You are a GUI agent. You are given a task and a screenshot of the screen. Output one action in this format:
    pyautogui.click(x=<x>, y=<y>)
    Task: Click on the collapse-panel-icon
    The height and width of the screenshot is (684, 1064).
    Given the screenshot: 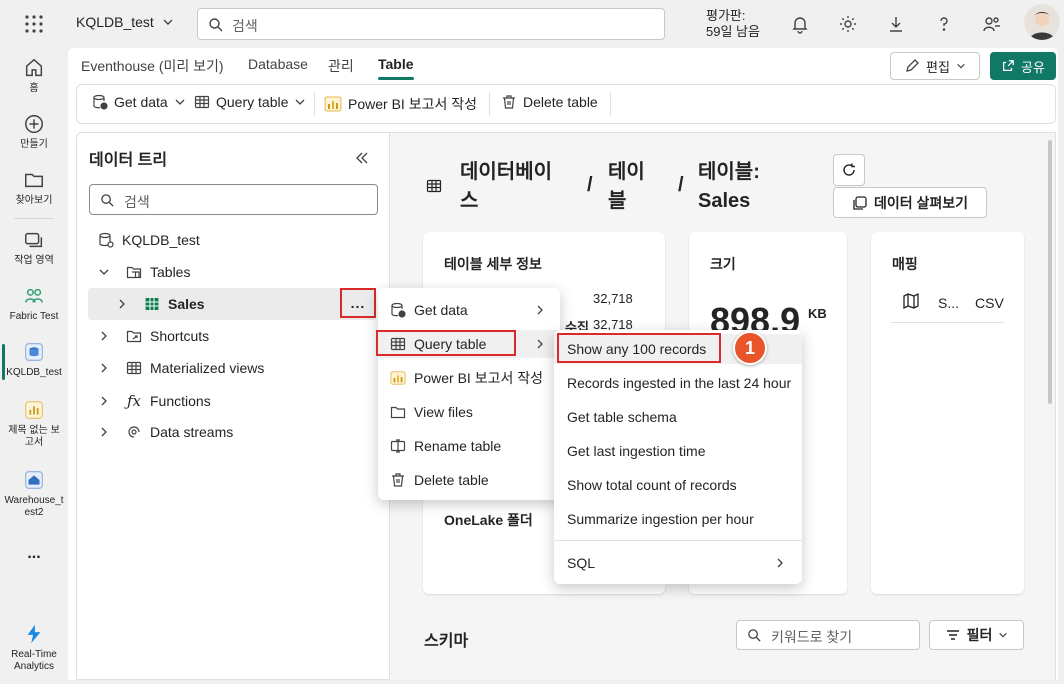 What is the action you would take?
    pyautogui.click(x=362, y=158)
    